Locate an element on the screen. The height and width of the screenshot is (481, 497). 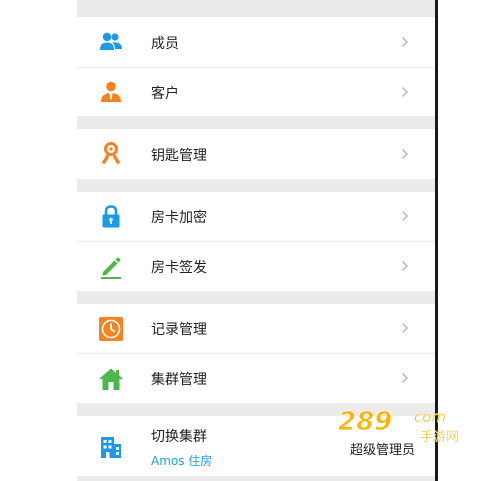
menu-item-customers-label: 客户 is located at coordinates (165, 94).